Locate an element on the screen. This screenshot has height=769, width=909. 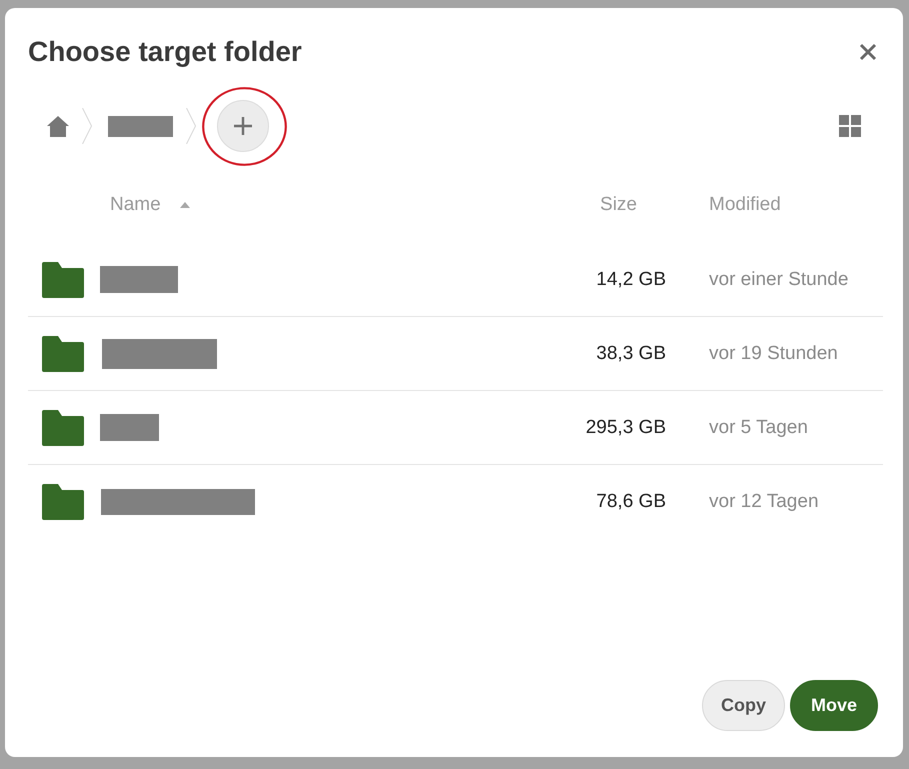
column-header: Modified is located at coordinates (745, 204).